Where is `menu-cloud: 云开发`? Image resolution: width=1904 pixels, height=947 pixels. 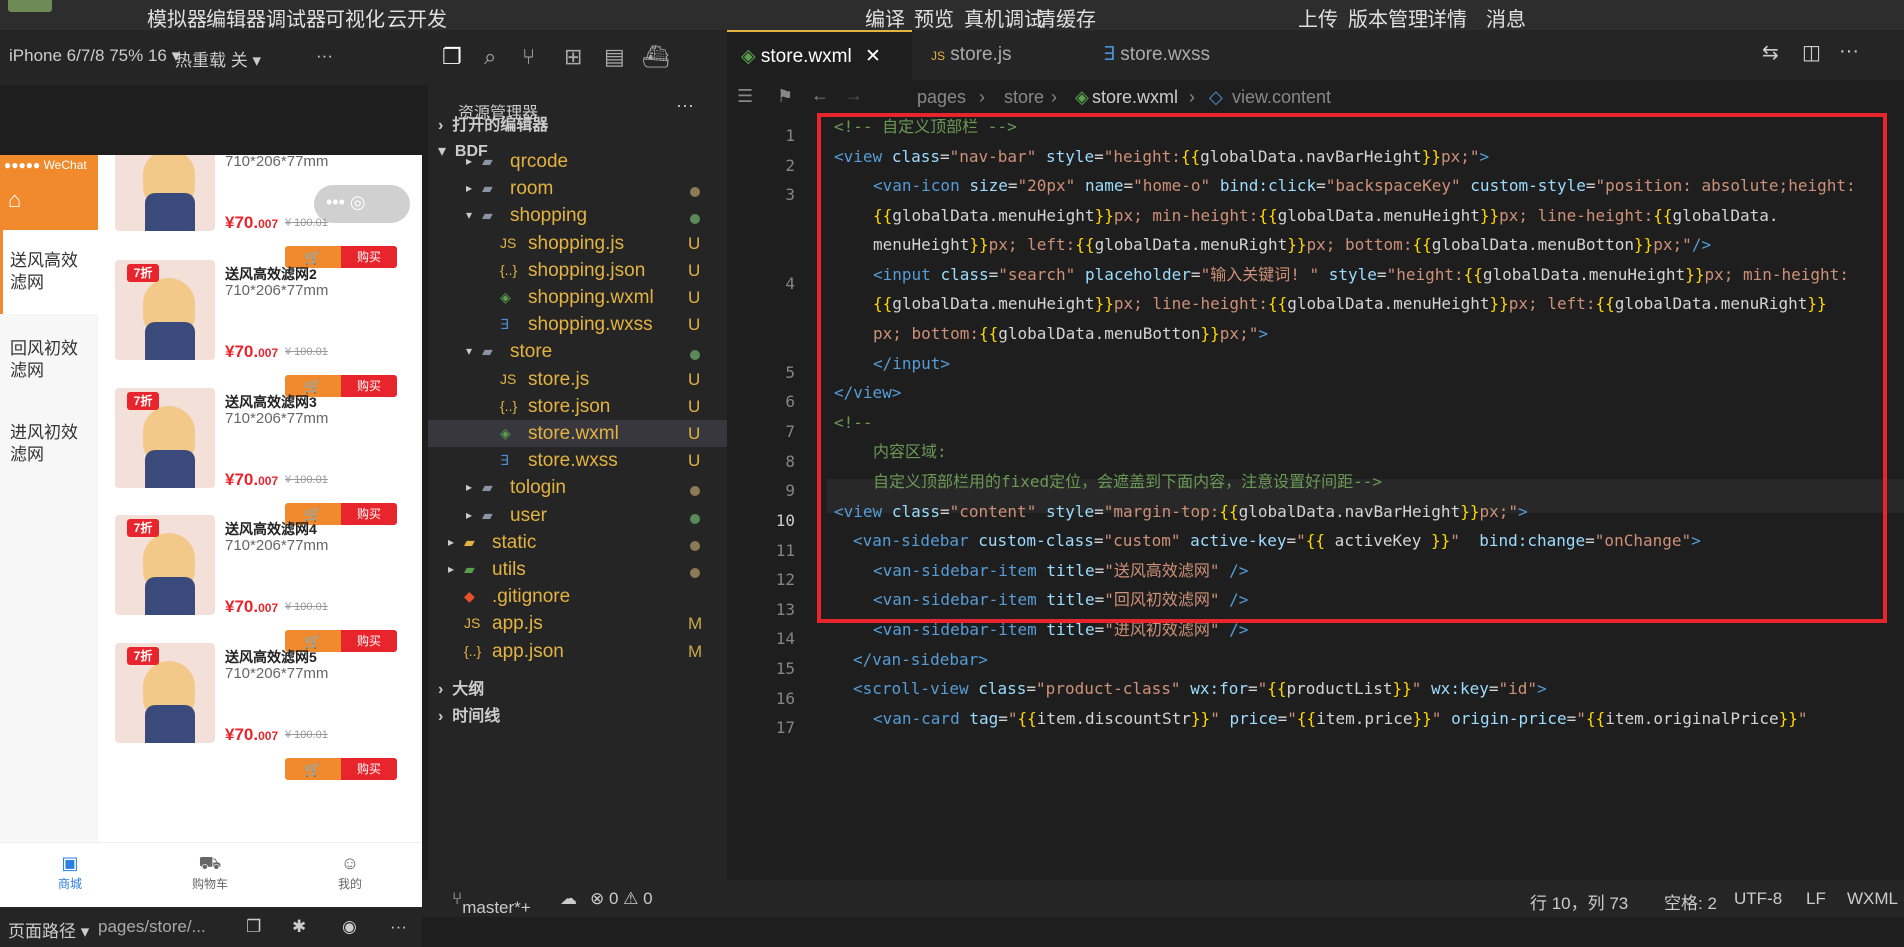
menu-cloud: 云开发 is located at coordinates (417, 17).